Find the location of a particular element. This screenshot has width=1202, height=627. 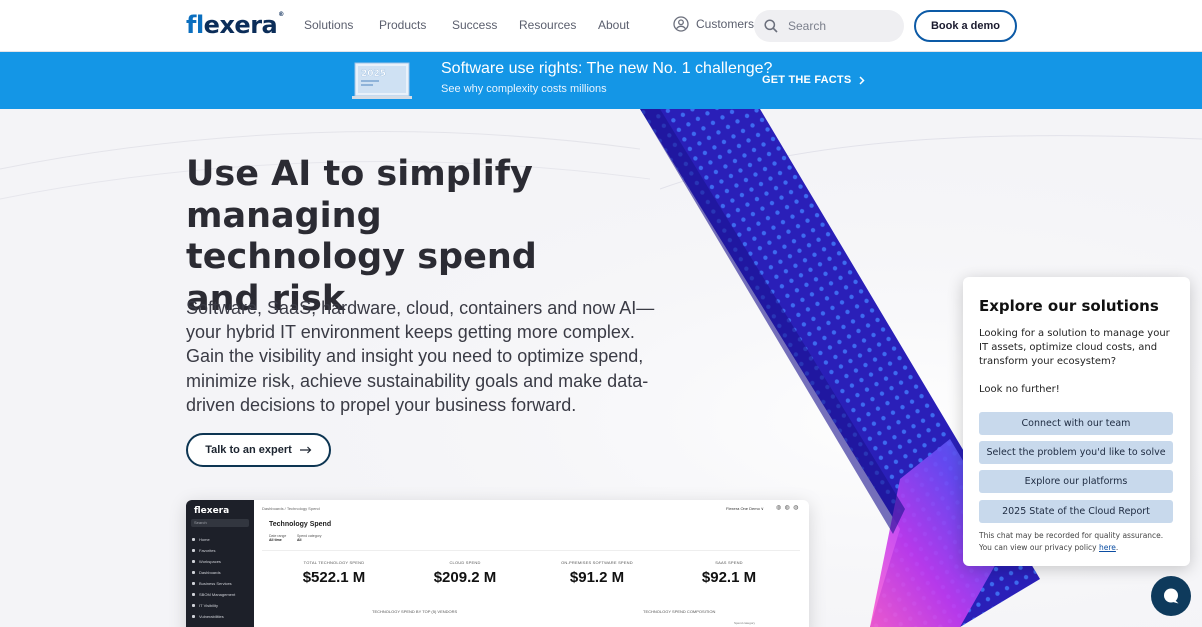

chat-launcher-button is located at coordinates (1171, 596).